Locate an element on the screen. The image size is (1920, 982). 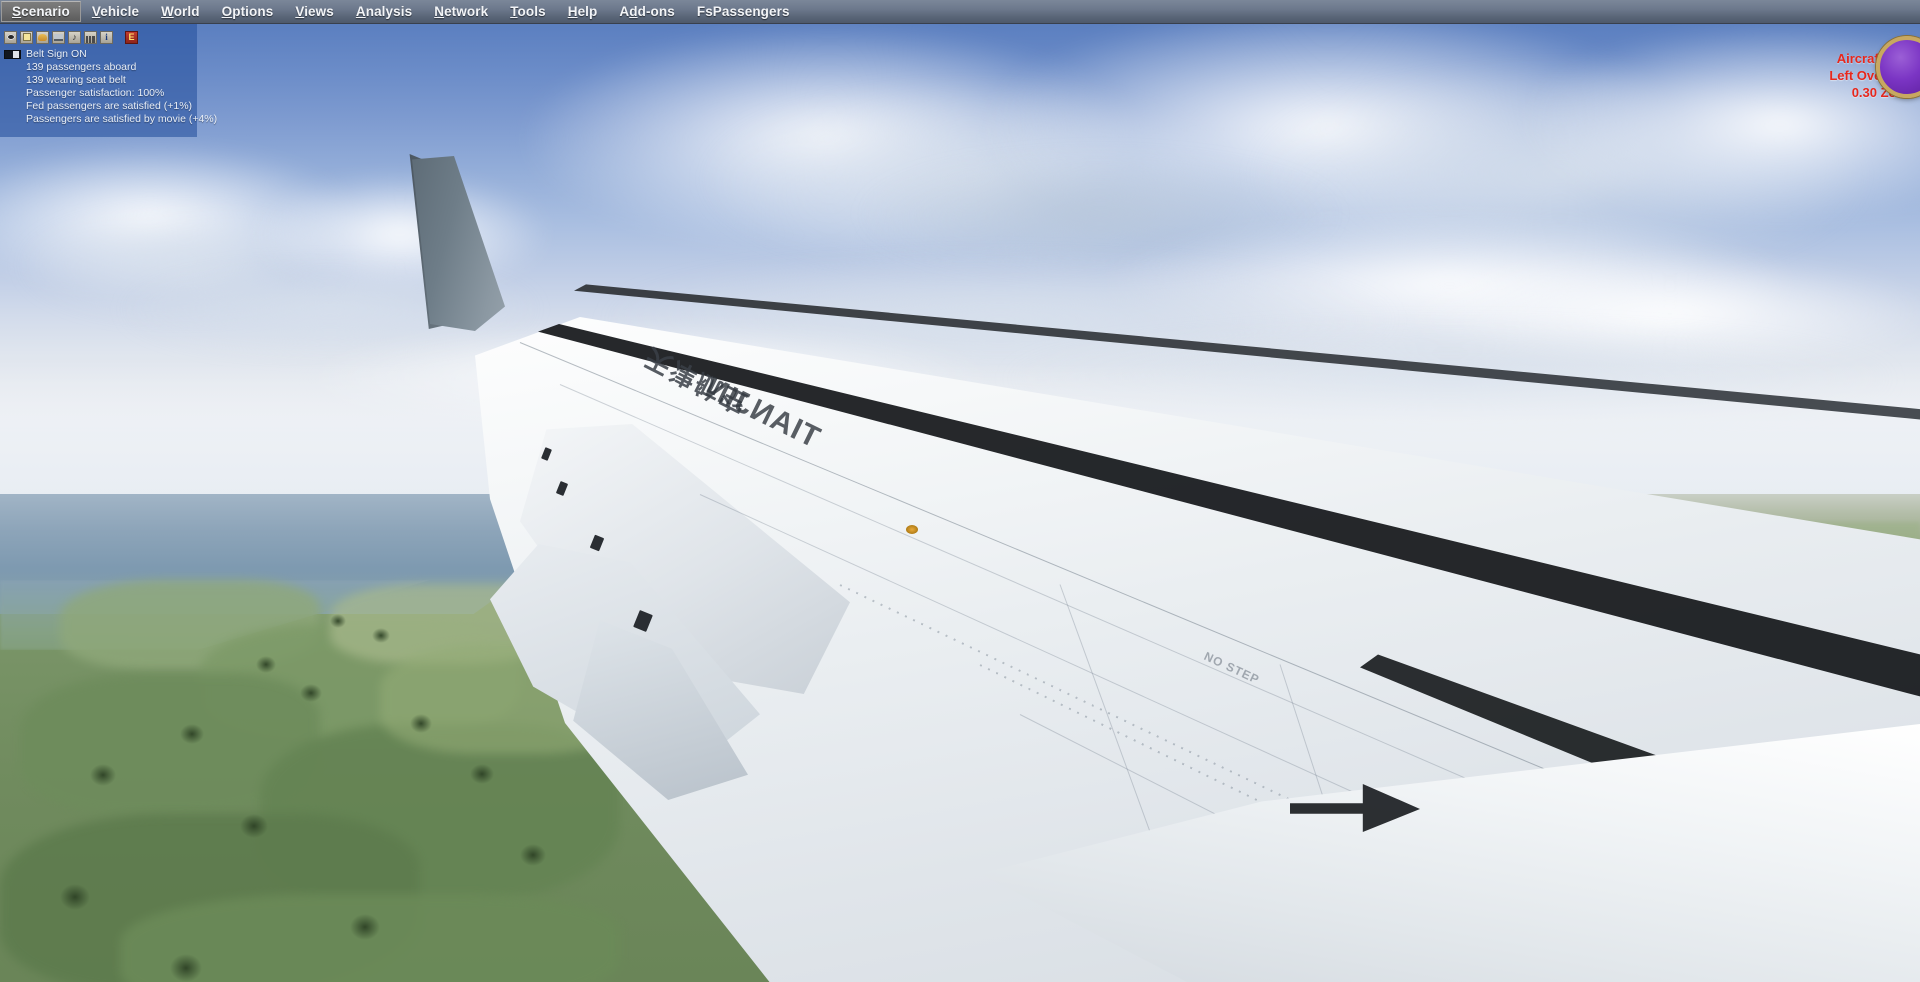
menu-item-label: Views is located at coordinates (314, 11).